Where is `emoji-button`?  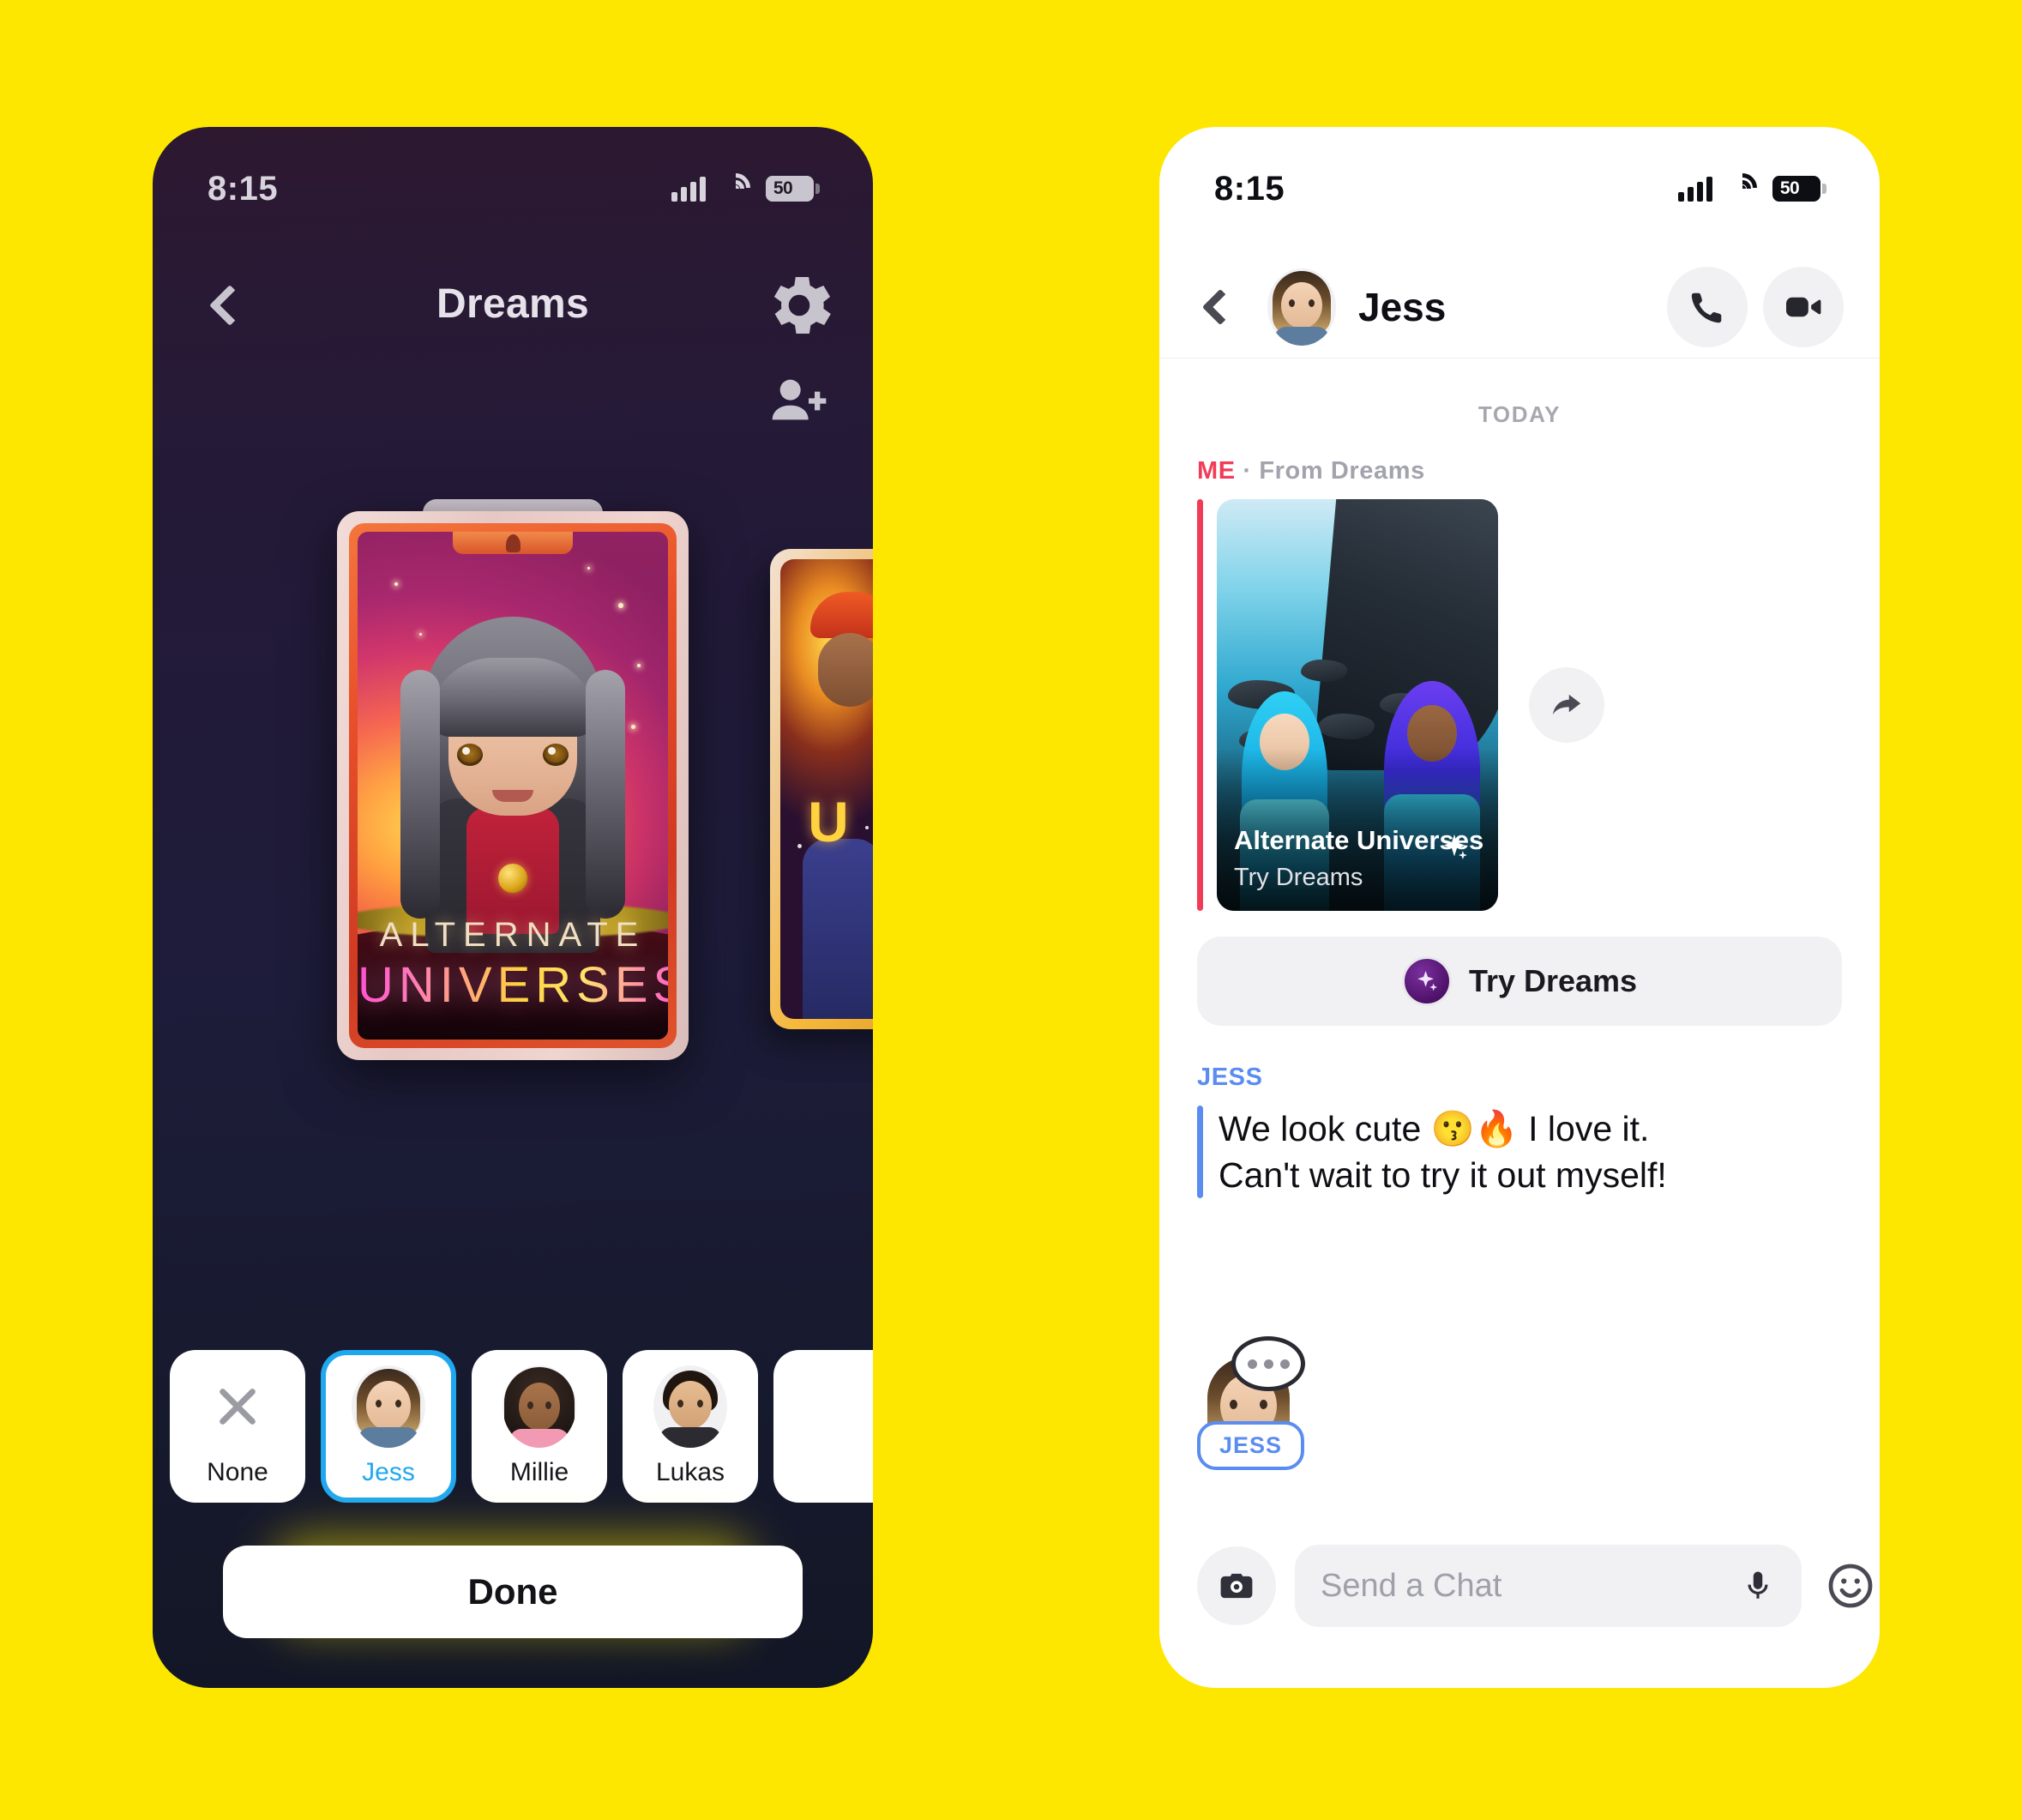 emoji-button is located at coordinates (1850, 1586).